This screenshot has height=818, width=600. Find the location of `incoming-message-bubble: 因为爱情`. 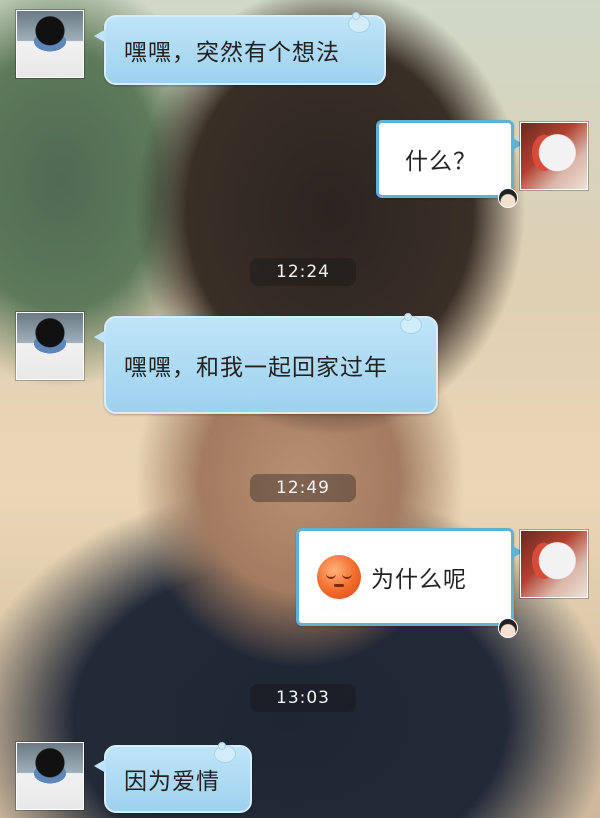

incoming-message-bubble: 因为爱情 is located at coordinates (173, 777).